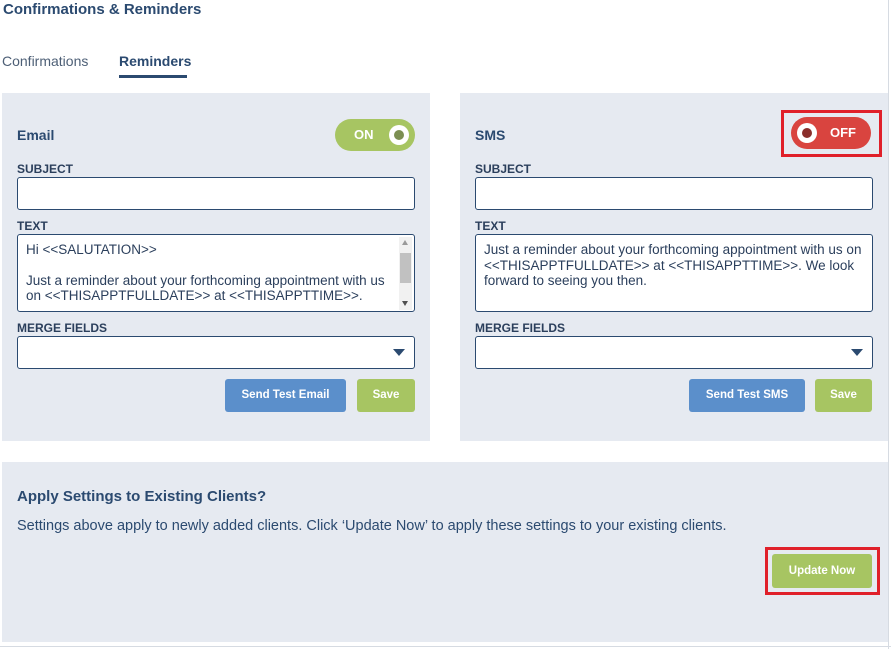  I want to click on tab-confirmations: Confirmations, so click(45, 61).